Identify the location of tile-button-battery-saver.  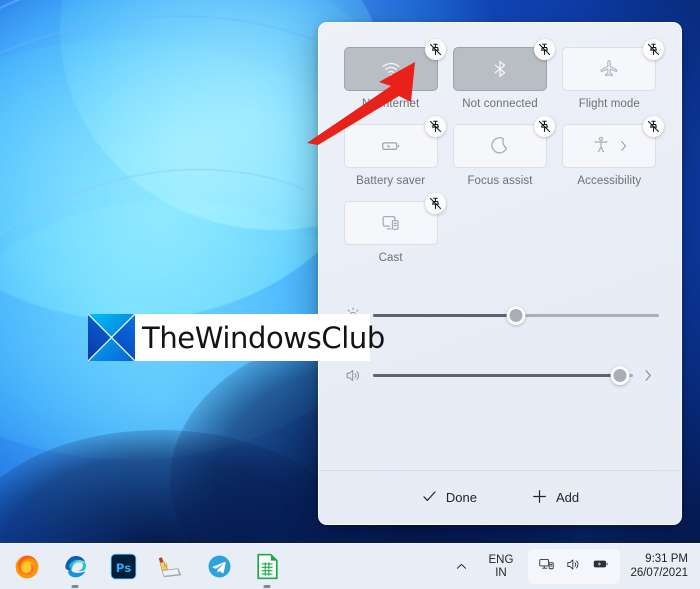
(394, 142).